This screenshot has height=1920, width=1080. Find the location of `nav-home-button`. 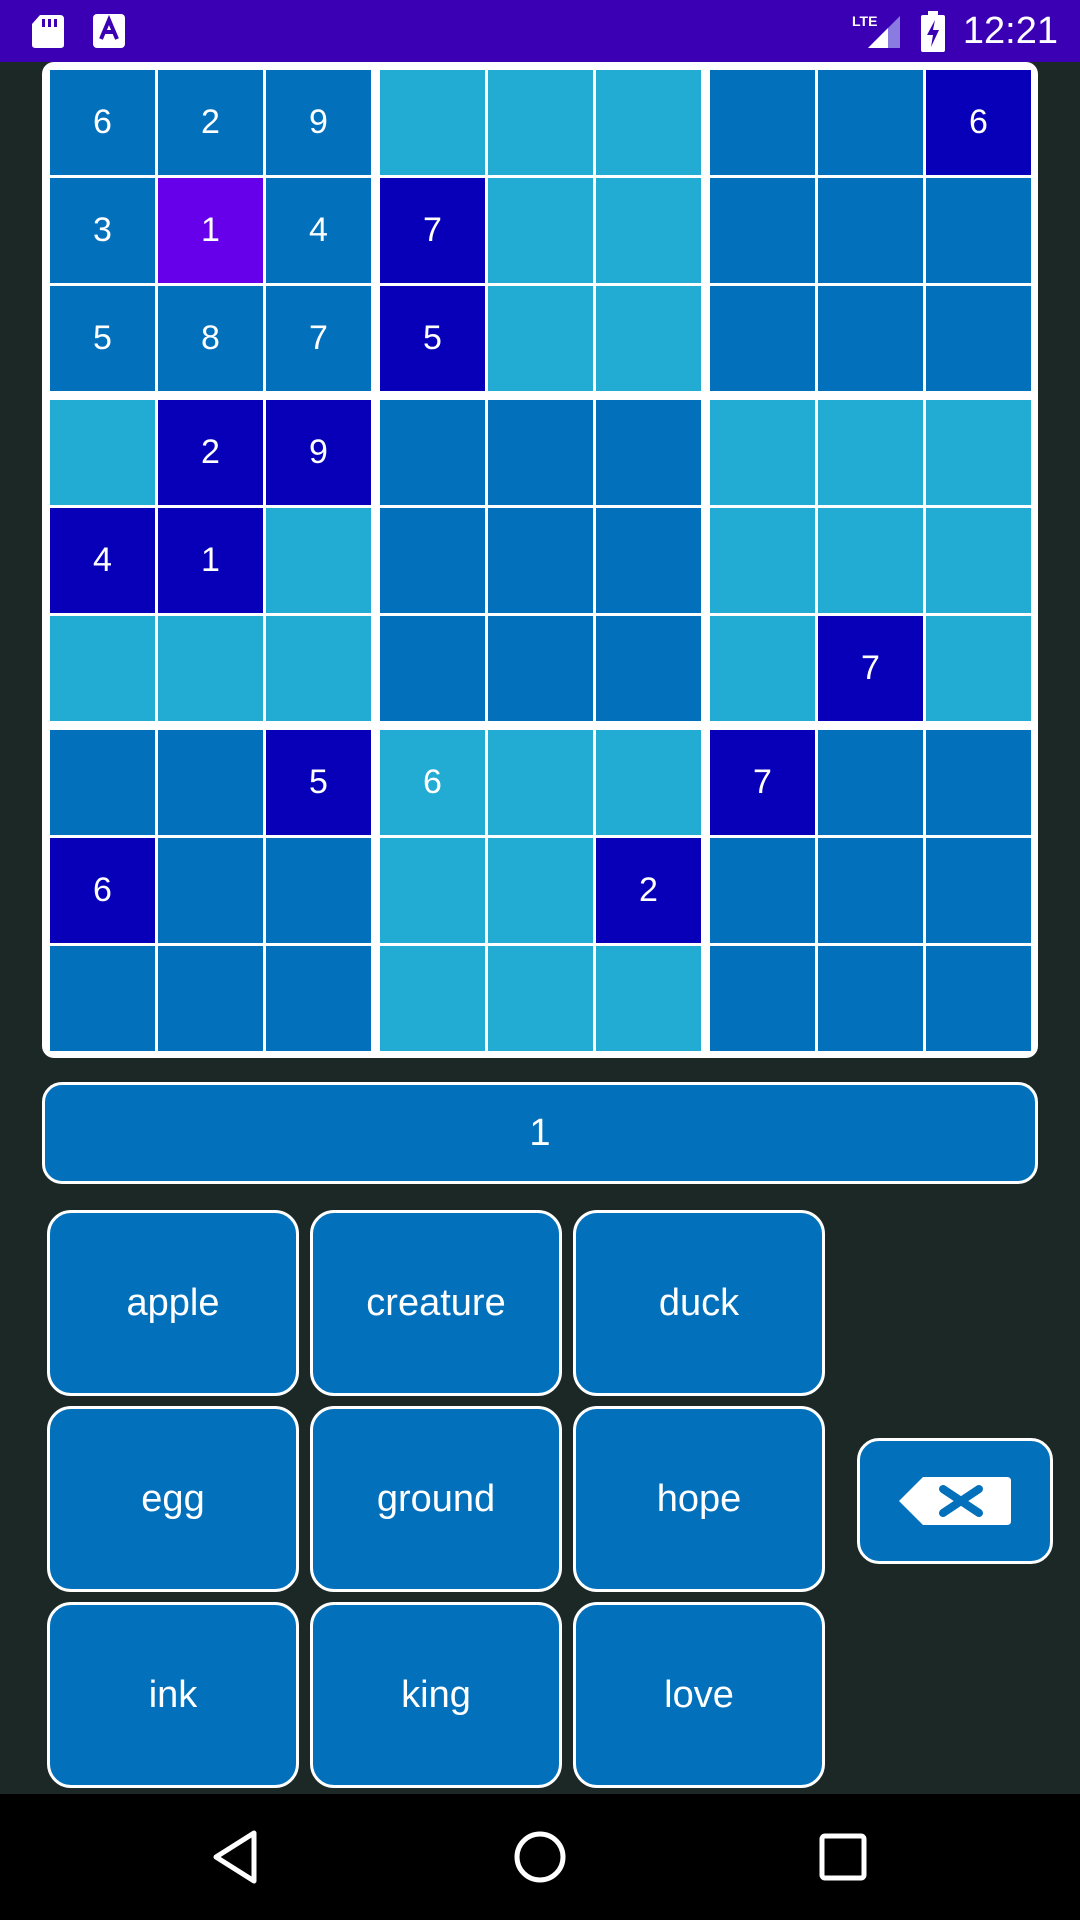

nav-home-button is located at coordinates (540, 1857).